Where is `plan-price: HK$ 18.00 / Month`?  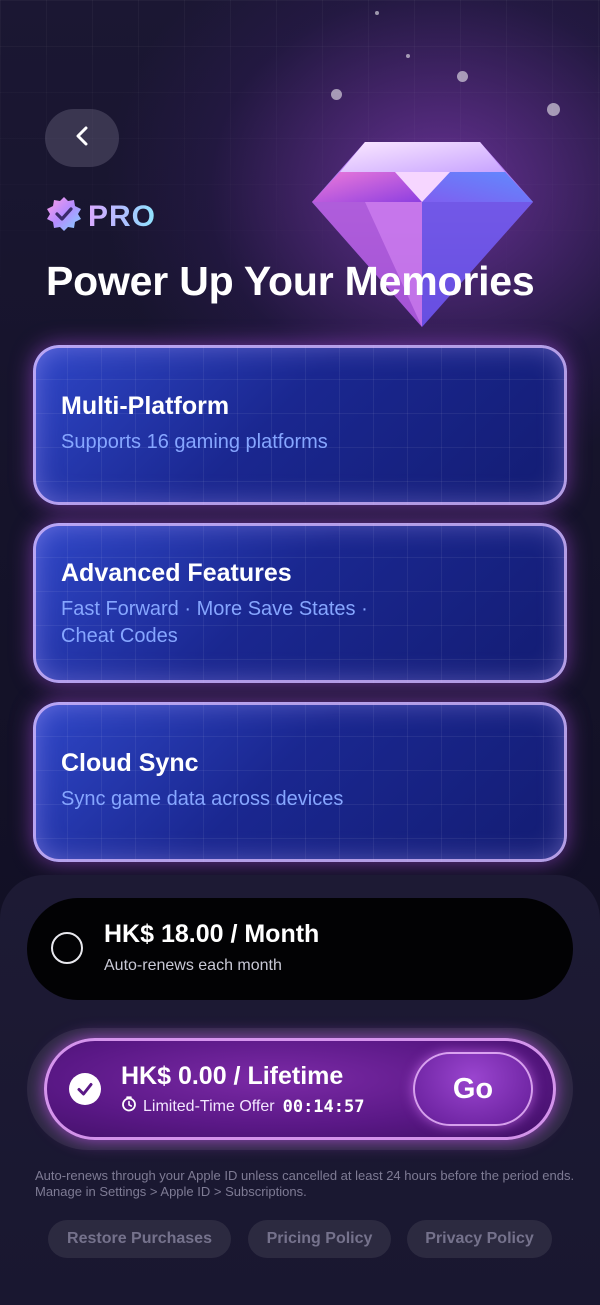
plan-price: HK$ 18.00 / Month is located at coordinates (212, 934).